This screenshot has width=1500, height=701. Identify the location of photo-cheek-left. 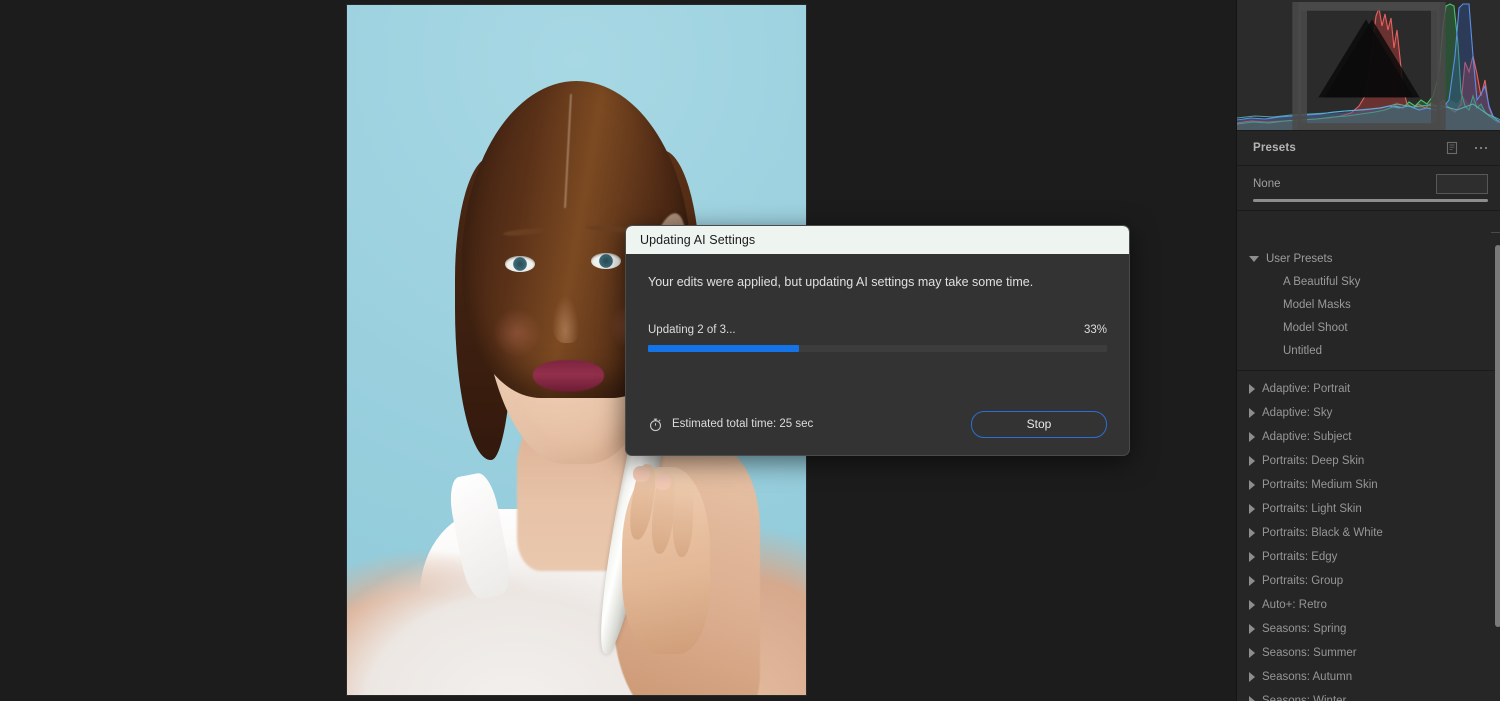
(517, 332).